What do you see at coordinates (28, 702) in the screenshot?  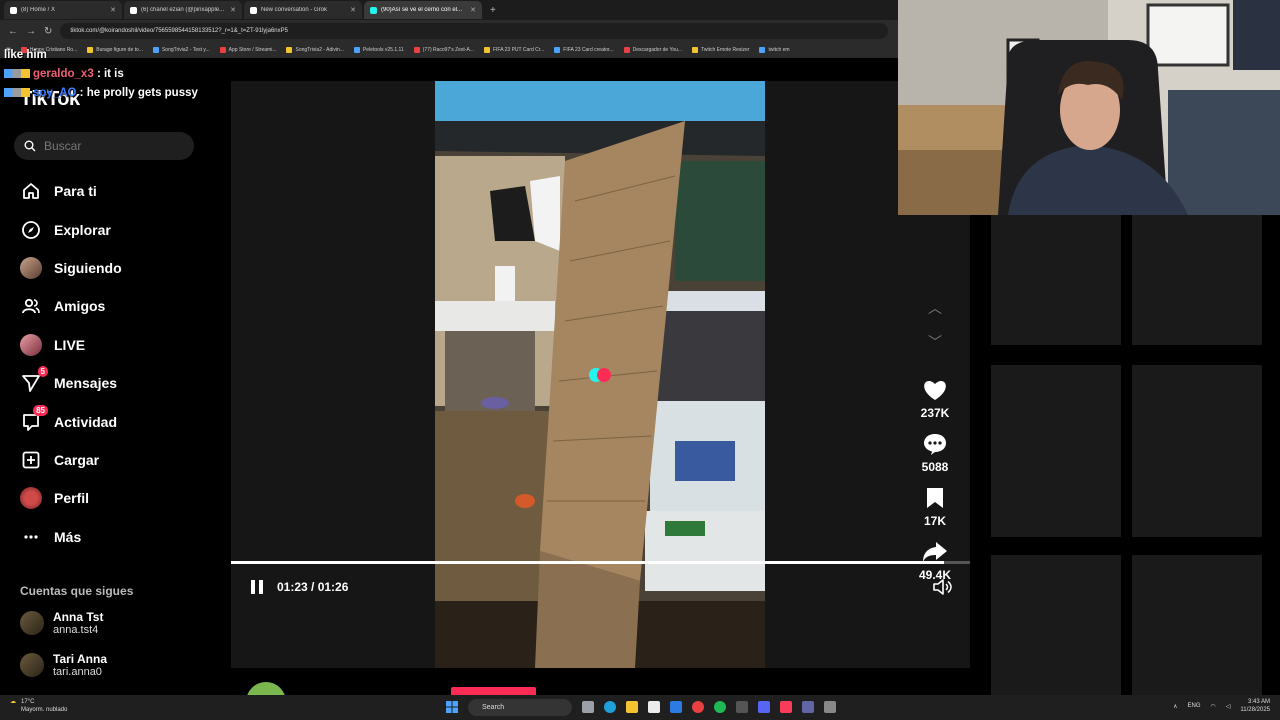 I see `weather-temperature: 17°C` at bounding box center [28, 702].